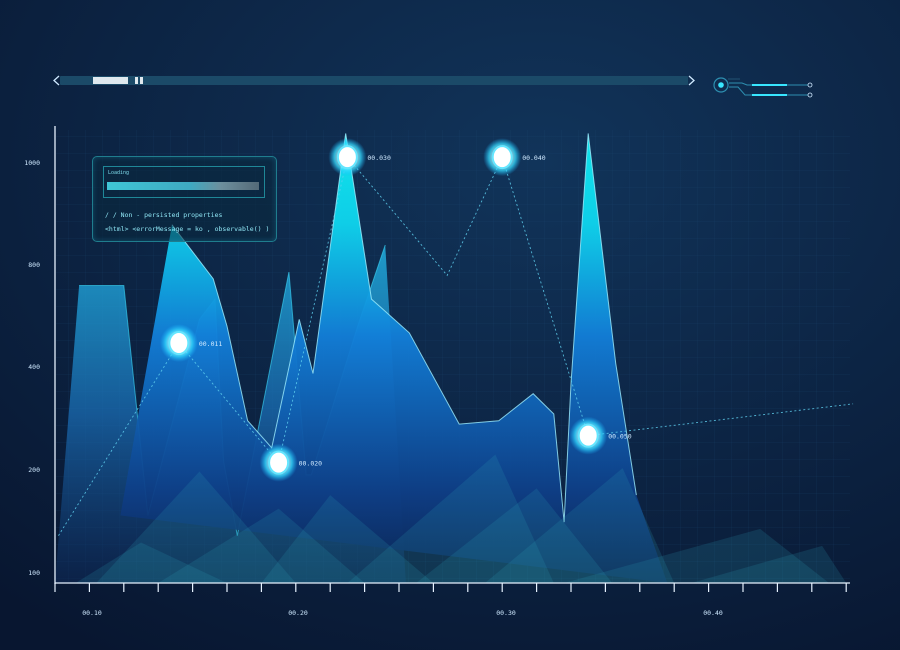 The height and width of the screenshot is (650, 900). I want to click on timeline-scrubber, so click(374, 80).